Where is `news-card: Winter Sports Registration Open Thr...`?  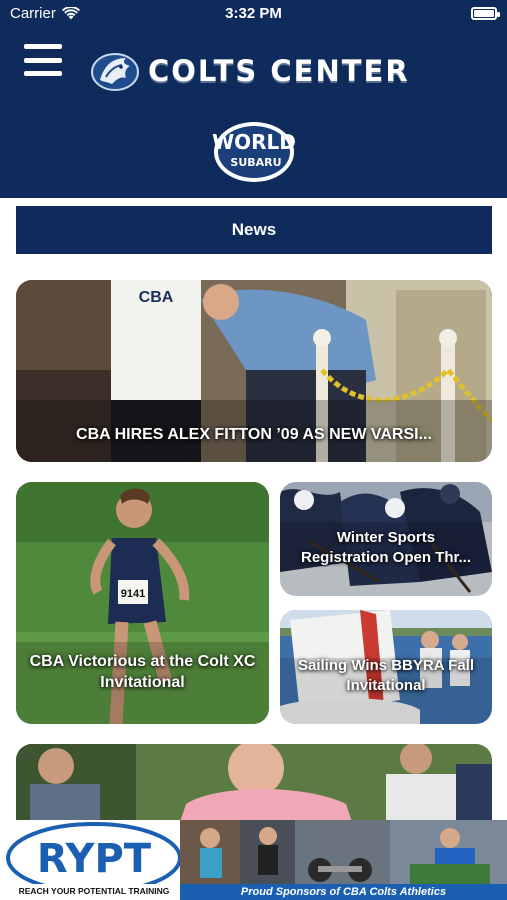
news-card: Winter Sports Registration Open Thr... is located at coordinates (386, 539).